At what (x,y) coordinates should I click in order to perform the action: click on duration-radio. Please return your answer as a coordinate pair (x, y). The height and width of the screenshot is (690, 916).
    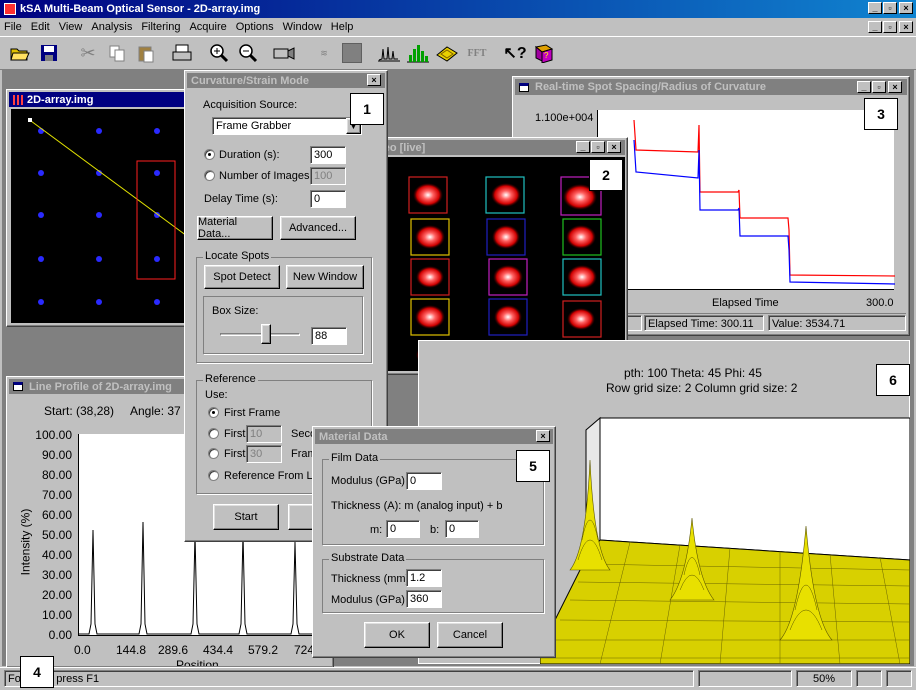
    Looking at the image, I should click on (209, 154).